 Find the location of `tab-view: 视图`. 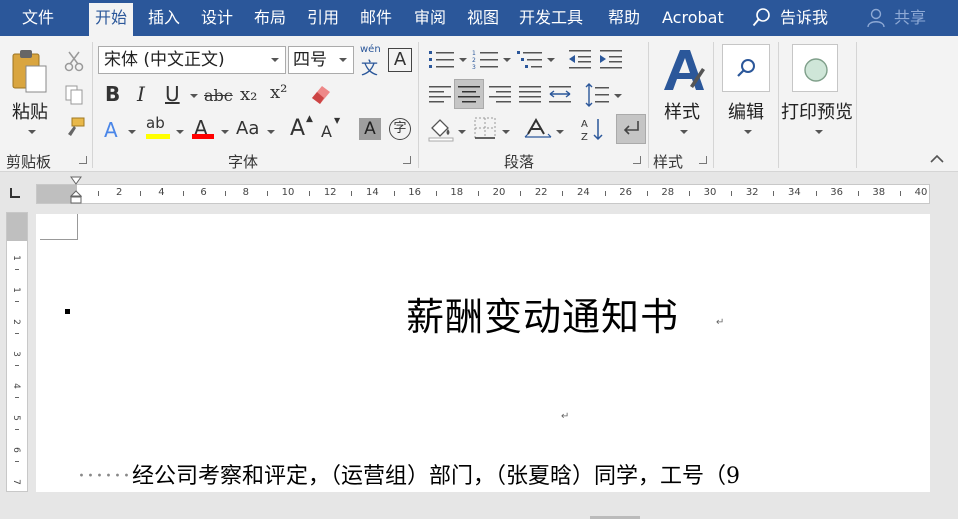

tab-view: 视图 is located at coordinates (483, 18).